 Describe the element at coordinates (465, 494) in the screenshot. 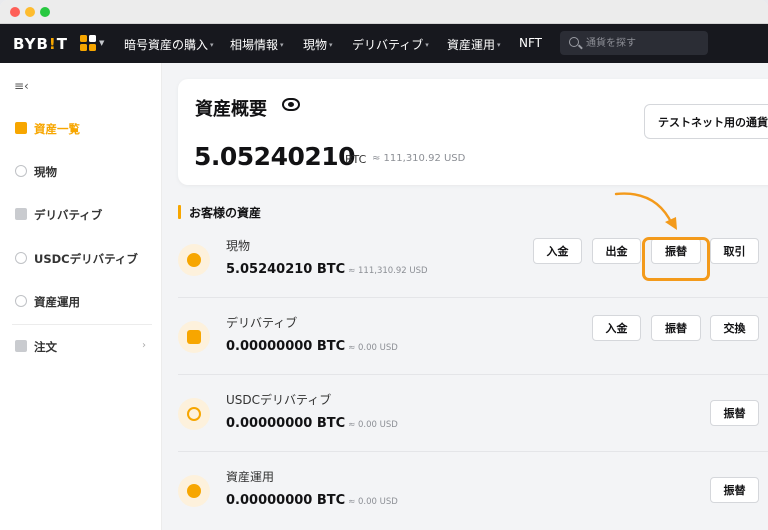

I see `asset-row-earn: 資産運用 0.00000000 BTC ≈ 0.00 USD 振替` at that location.